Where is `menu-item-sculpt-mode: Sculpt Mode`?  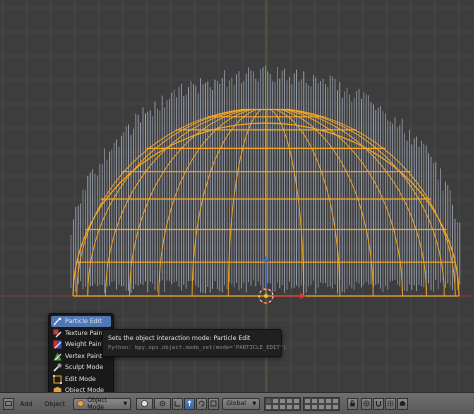 menu-item-sculpt-mode: Sculpt Mode is located at coordinates (81, 367).